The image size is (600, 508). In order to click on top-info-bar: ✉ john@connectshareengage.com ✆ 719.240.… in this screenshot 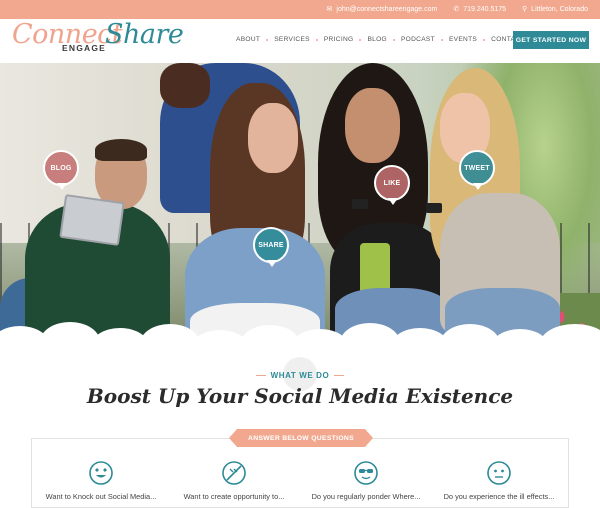, I will do `click(300, 9)`.